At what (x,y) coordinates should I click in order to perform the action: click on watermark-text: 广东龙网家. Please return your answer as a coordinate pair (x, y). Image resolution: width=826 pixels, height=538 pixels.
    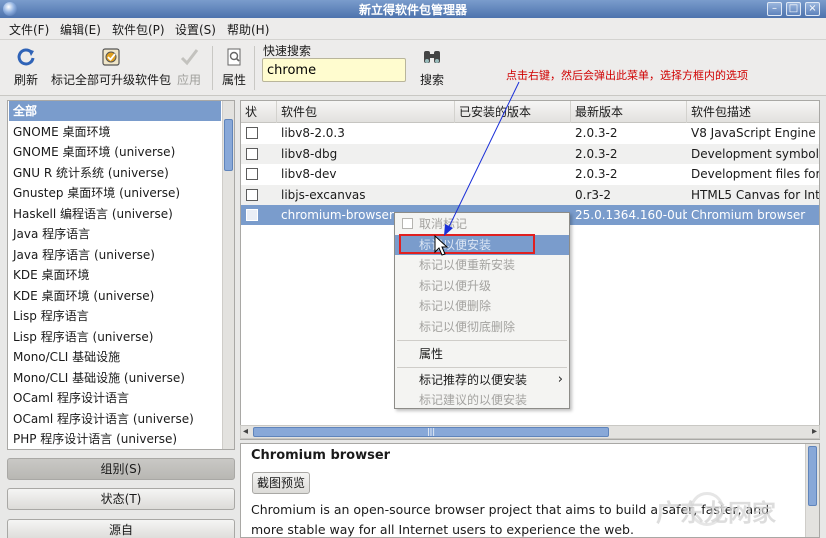
    Looking at the image, I should click on (716, 513).